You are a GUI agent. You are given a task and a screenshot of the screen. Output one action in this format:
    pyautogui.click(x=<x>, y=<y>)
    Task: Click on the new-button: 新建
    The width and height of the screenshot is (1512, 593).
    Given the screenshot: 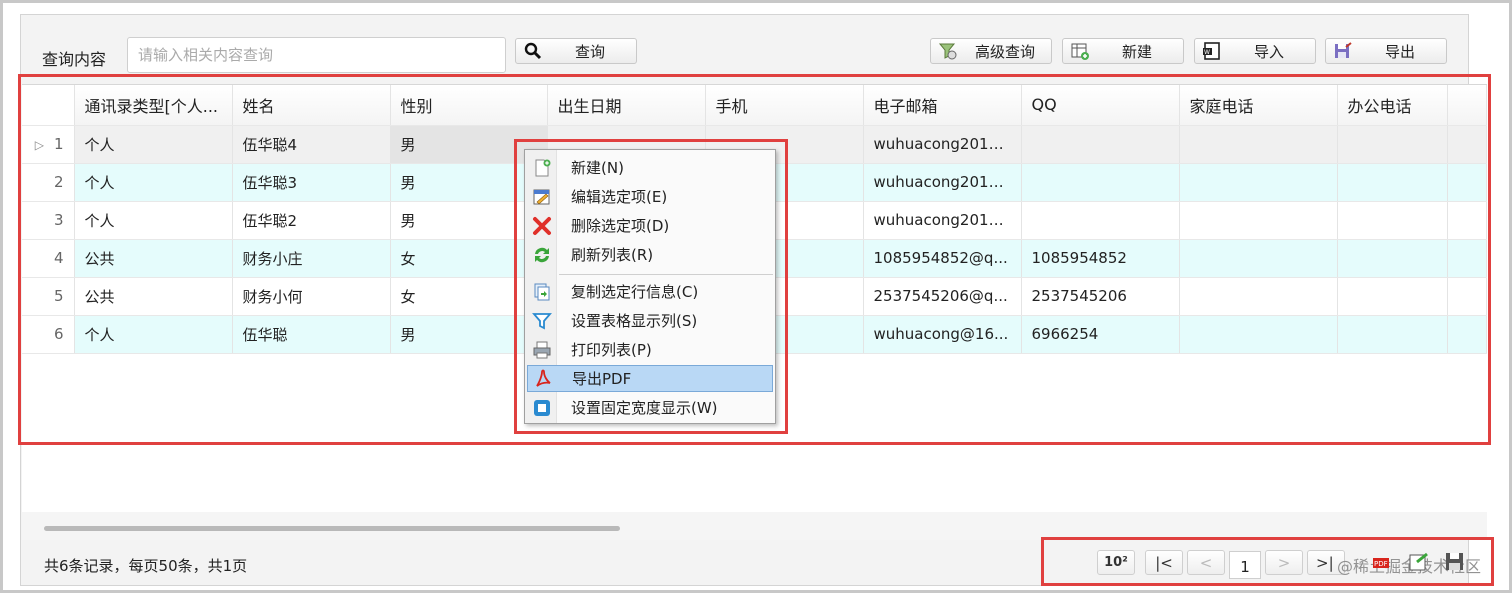 What is the action you would take?
    pyautogui.click(x=1123, y=51)
    